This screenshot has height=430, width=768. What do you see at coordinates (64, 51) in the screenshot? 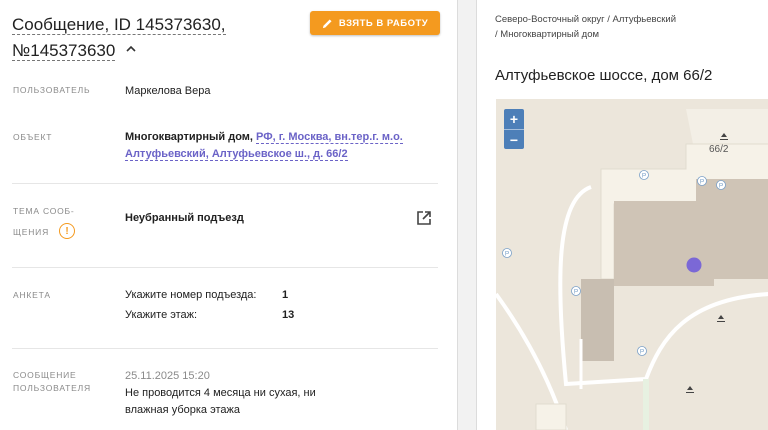
I see `title-line2: №145373630` at bounding box center [64, 51].